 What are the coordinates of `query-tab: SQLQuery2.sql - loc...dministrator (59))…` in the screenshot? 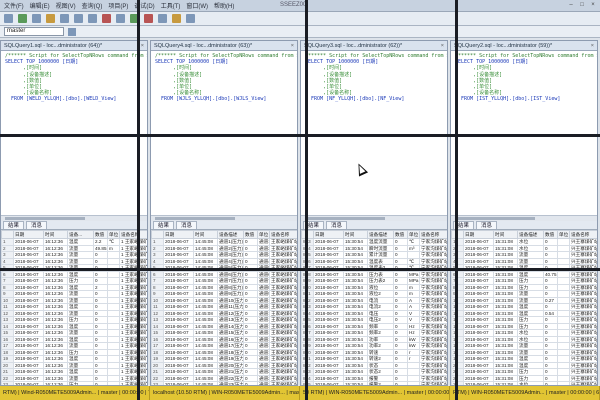 It's located at (524, 46).